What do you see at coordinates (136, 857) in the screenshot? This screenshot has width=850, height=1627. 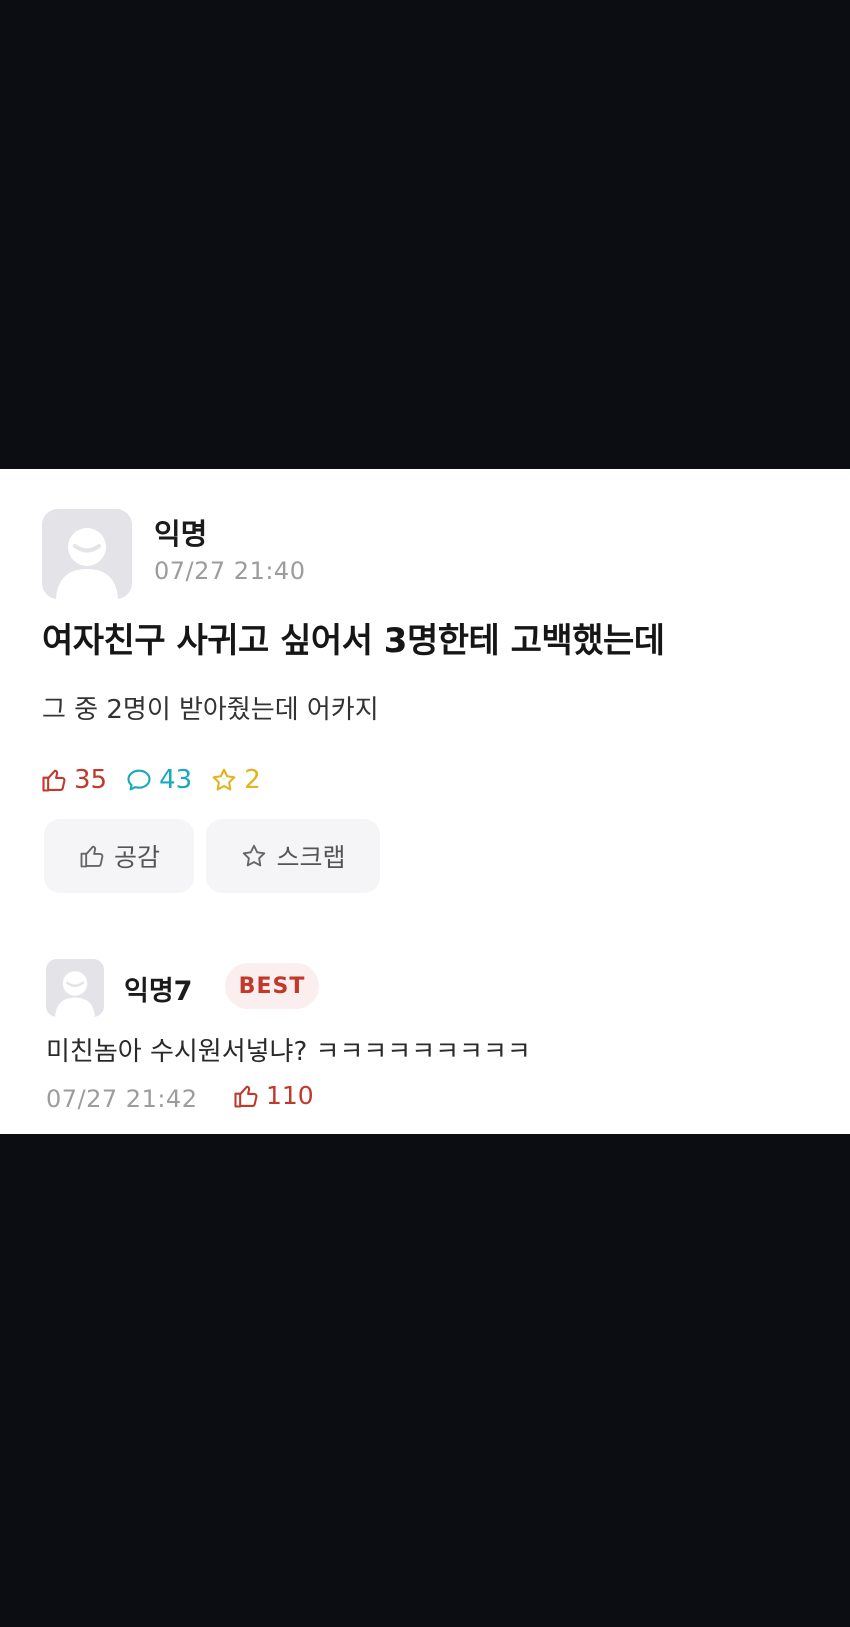 I see `like-button-label: 공감` at bounding box center [136, 857].